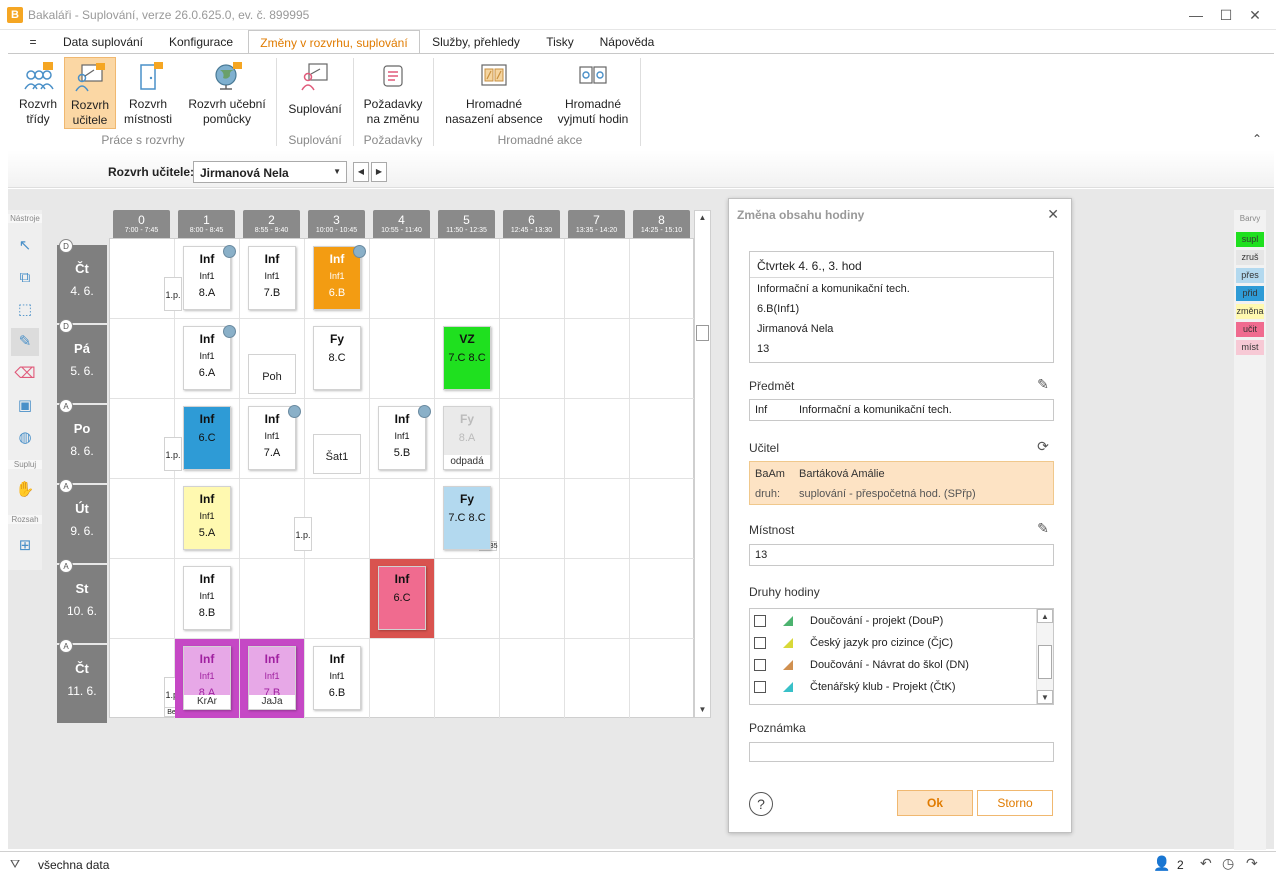 Image resolution: width=1276 pixels, height=886 pixels. What do you see at coordinates (1015, 803) in the screenshot?
I see `cancel-button: Storno` at bounding box center [1015, 803].